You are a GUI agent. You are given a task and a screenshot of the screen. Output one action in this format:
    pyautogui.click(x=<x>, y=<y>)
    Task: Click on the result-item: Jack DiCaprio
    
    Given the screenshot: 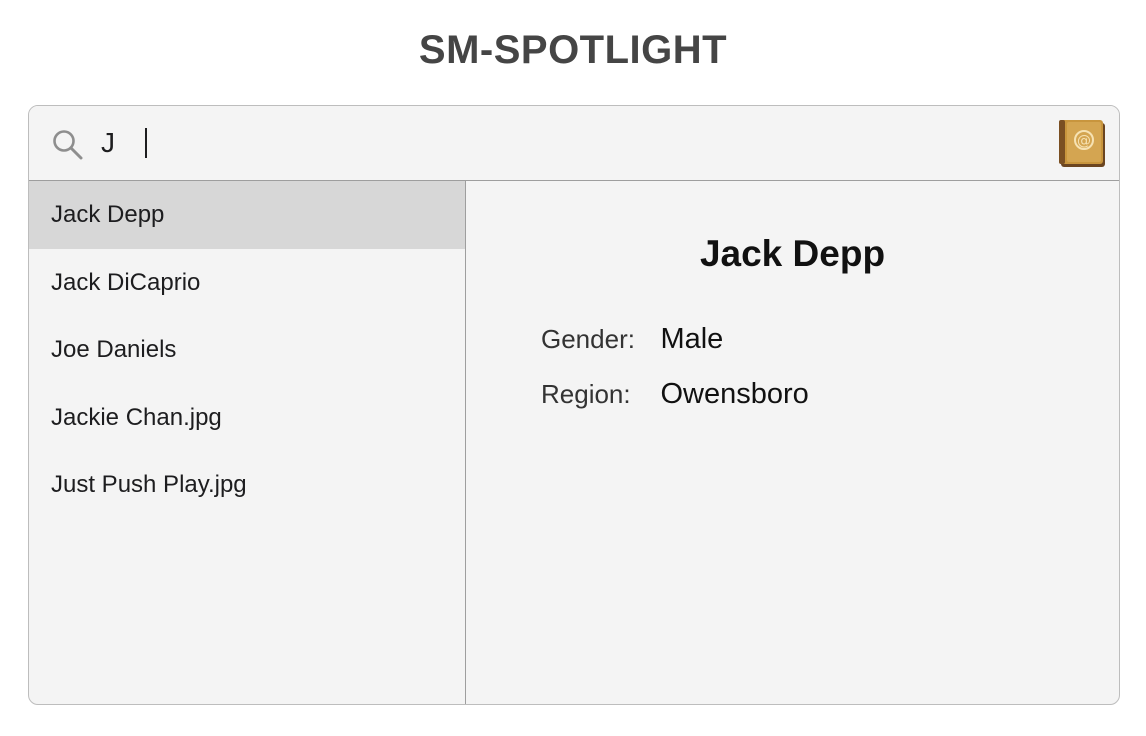 What is the action you would take?
    pyautogui.click(x=247, y=283)
    